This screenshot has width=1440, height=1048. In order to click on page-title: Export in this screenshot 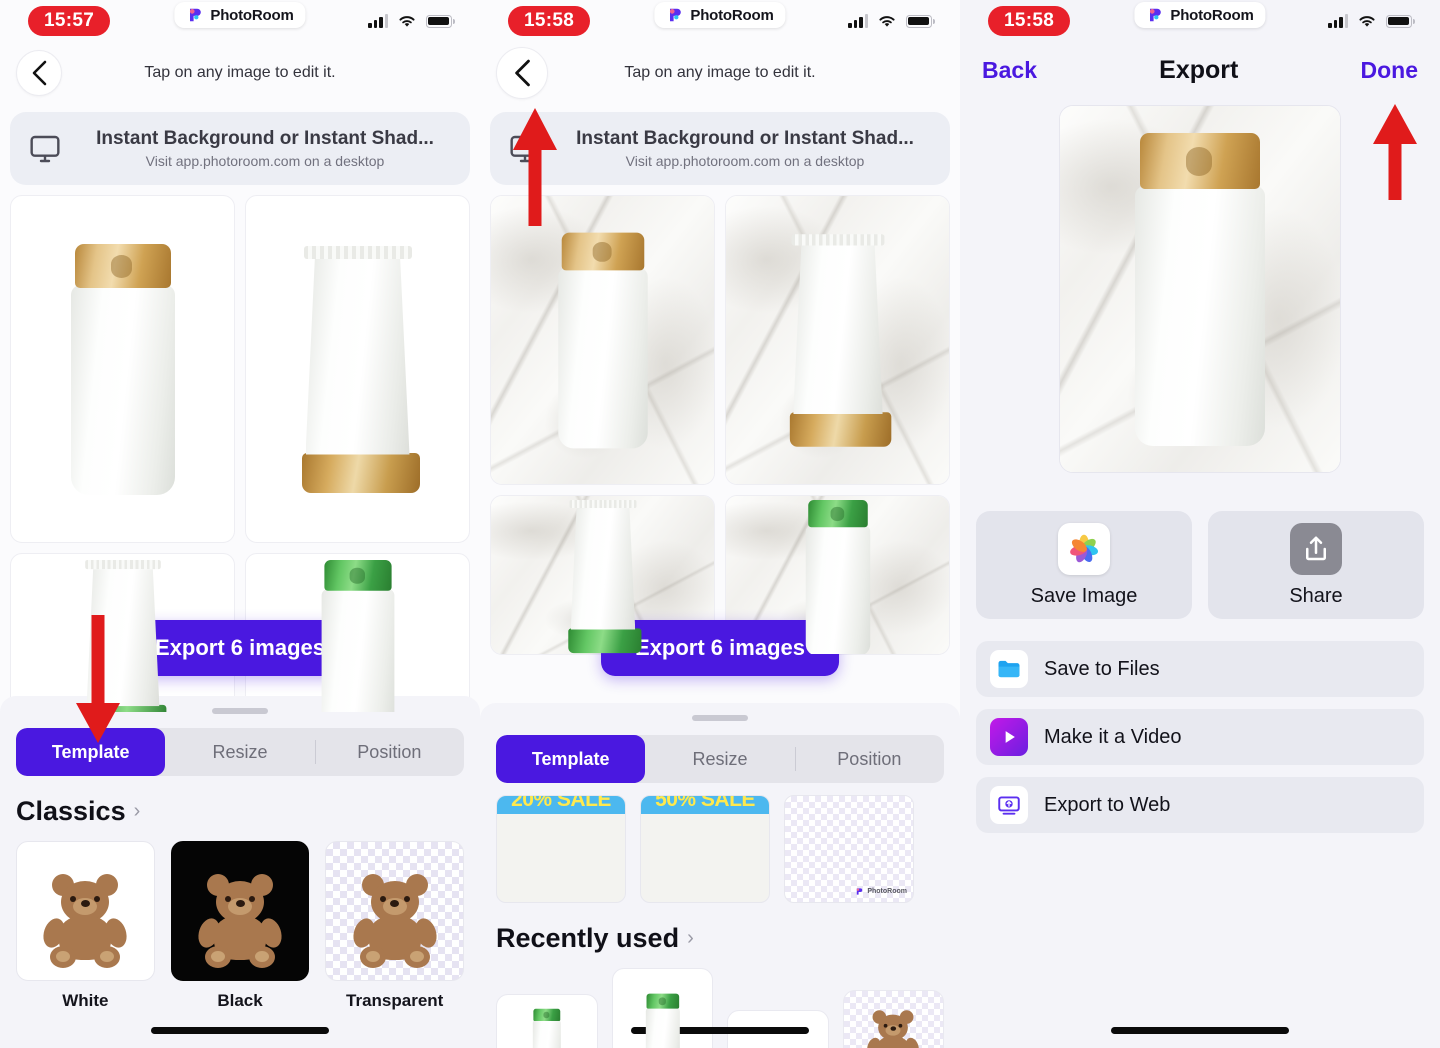, I will do `click(1199, 70)`.